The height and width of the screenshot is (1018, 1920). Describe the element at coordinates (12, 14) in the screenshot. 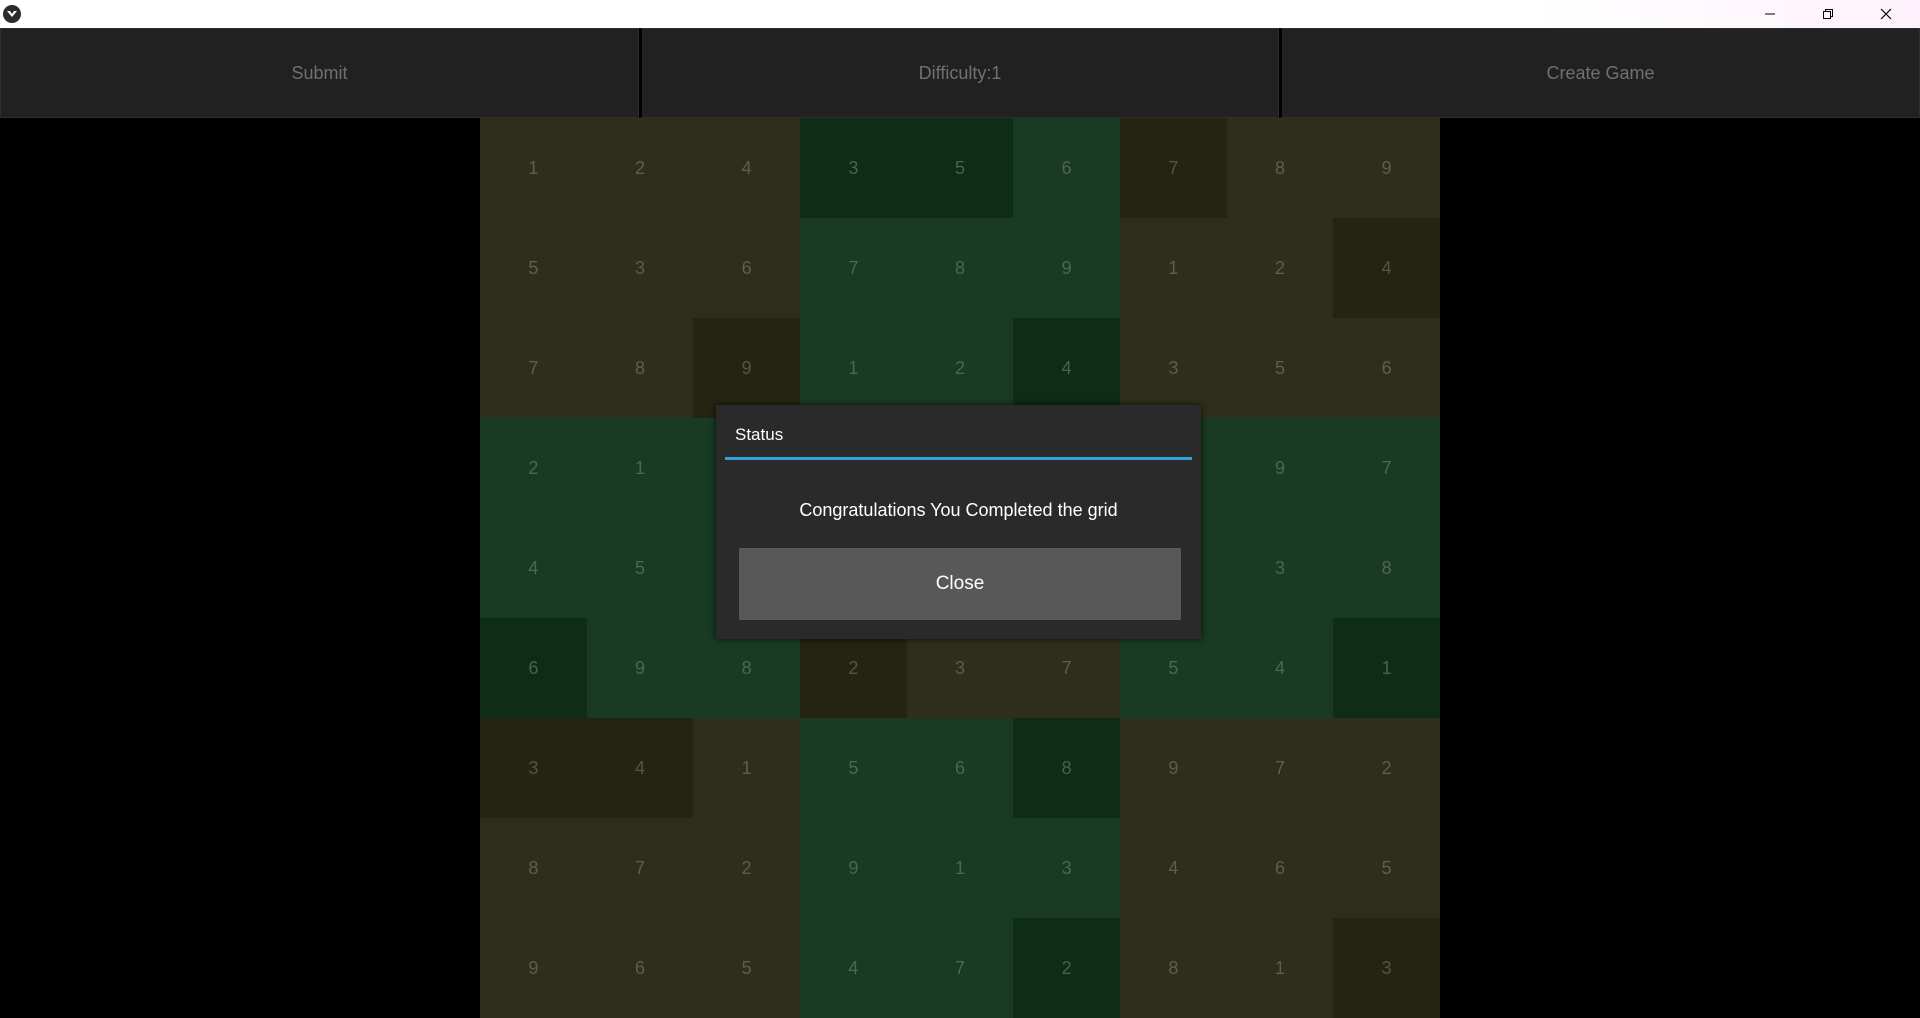

I see `app-logo-icon` at that location.